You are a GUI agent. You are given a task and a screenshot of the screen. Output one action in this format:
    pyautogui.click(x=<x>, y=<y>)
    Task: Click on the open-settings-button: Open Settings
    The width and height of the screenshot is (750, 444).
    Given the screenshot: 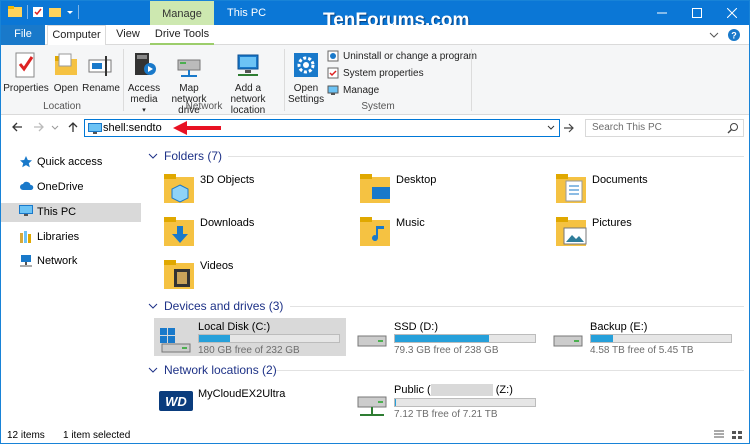 What is the action you would take?
    pyautogui.click(x=306, y=77)
    